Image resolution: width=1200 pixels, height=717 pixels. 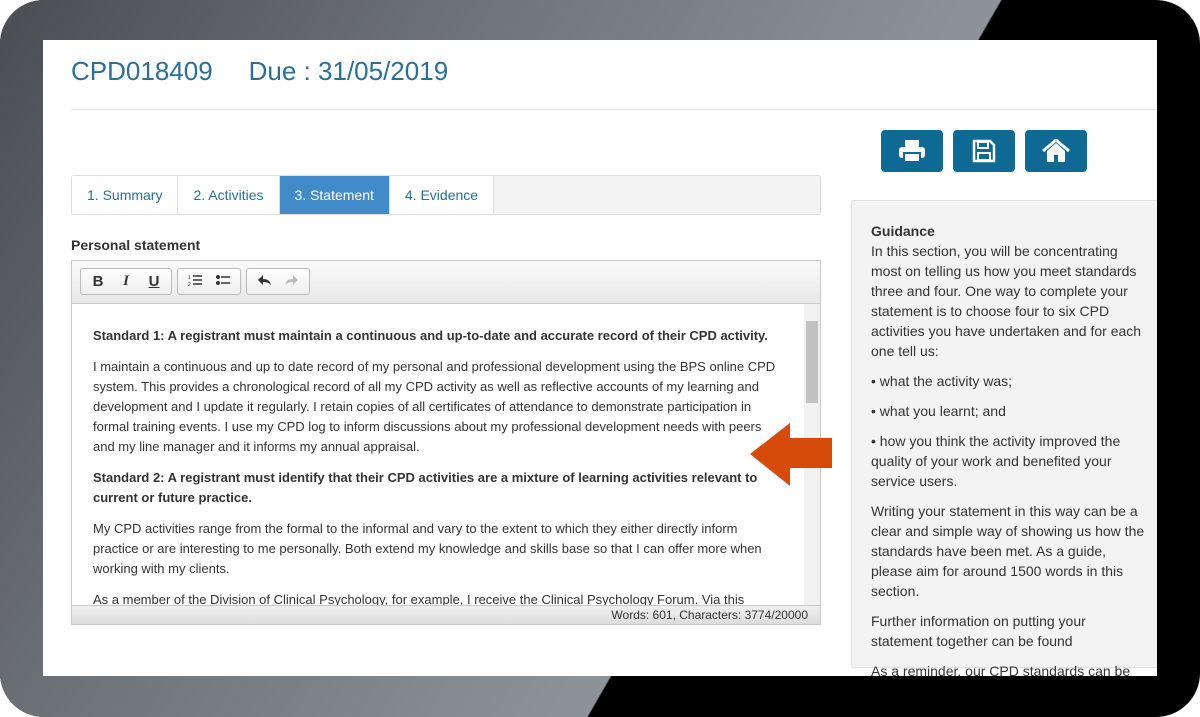 I want to click on redo-button, so click(x=292, y=281).